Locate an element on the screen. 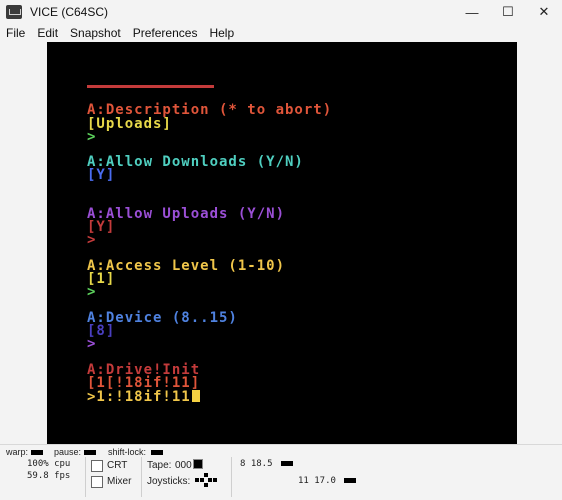 The image size is (562, 500). tape-control-icon is located at coordinates (198, 464).